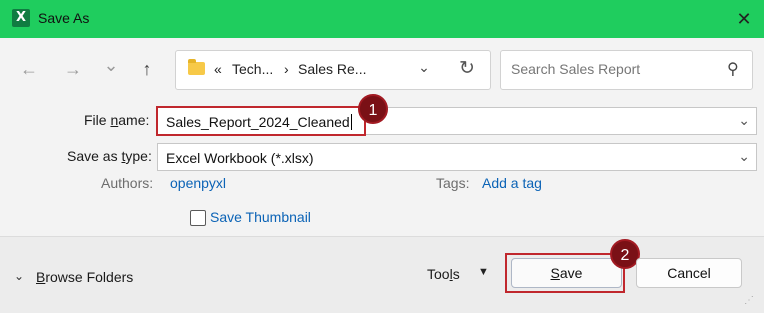  Describe the element at coordinates (457, 157) in the screenshot. I see `save-as-type-select: Excel Workbook (*.xlsx) ⌄` at that location.